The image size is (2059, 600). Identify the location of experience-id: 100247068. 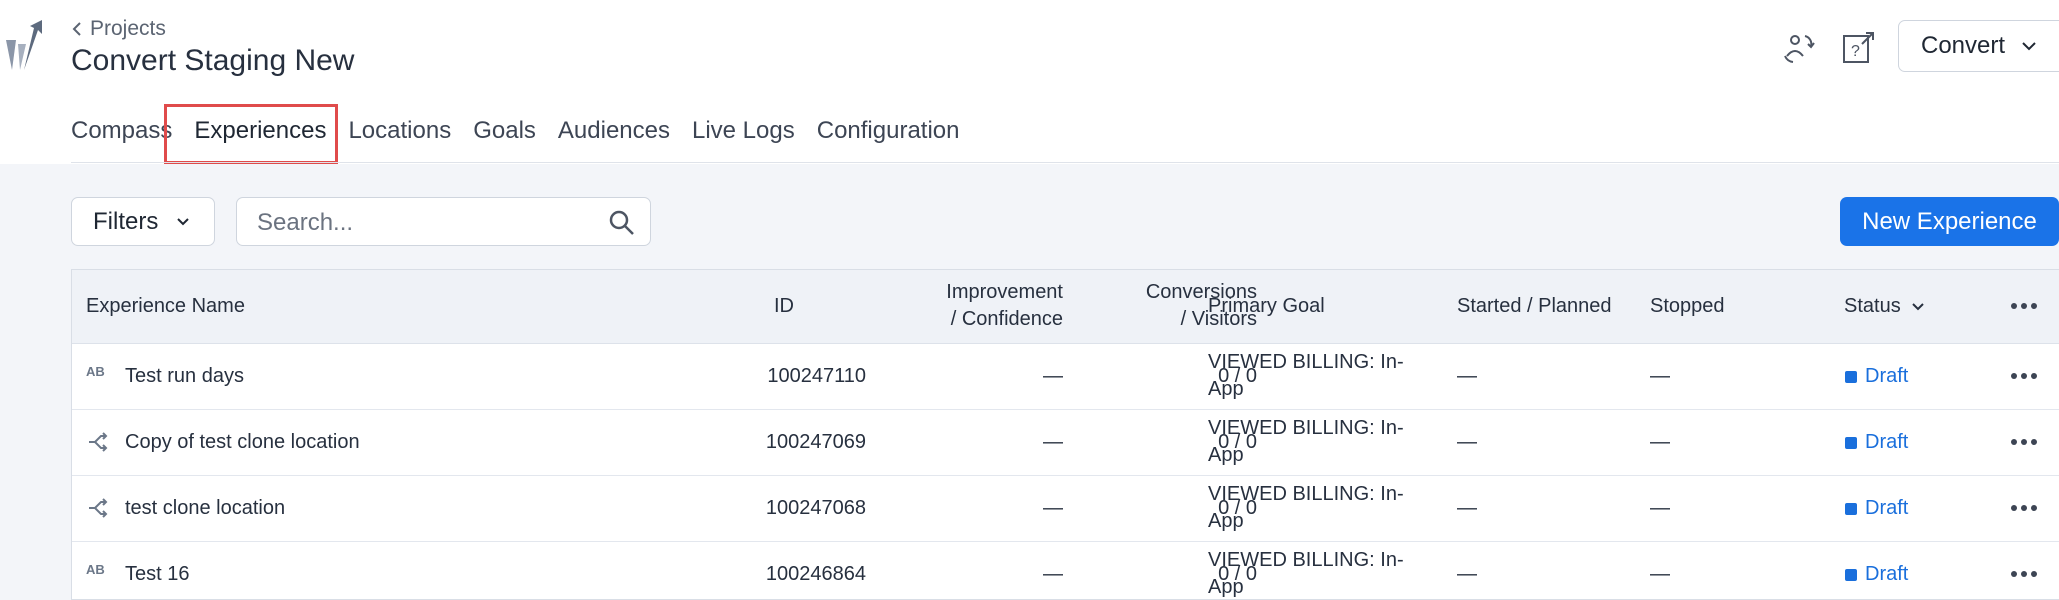
(815, 508).